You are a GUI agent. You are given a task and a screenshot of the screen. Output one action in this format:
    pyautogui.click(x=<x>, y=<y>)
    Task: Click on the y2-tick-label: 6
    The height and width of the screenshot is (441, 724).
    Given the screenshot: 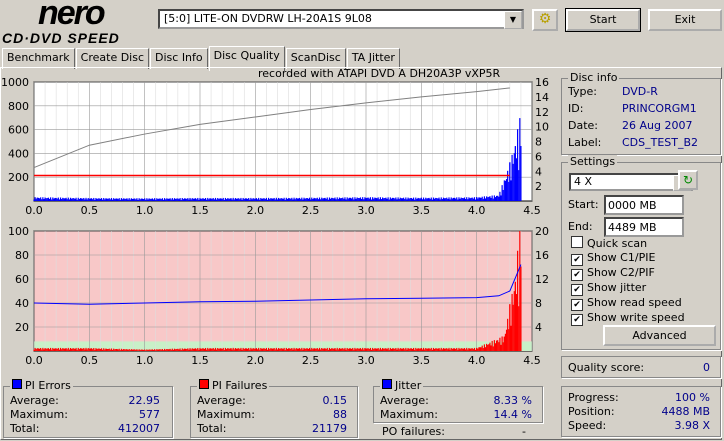 What is the action you would take?
    pyautogui.click(x=538, y=156)
    